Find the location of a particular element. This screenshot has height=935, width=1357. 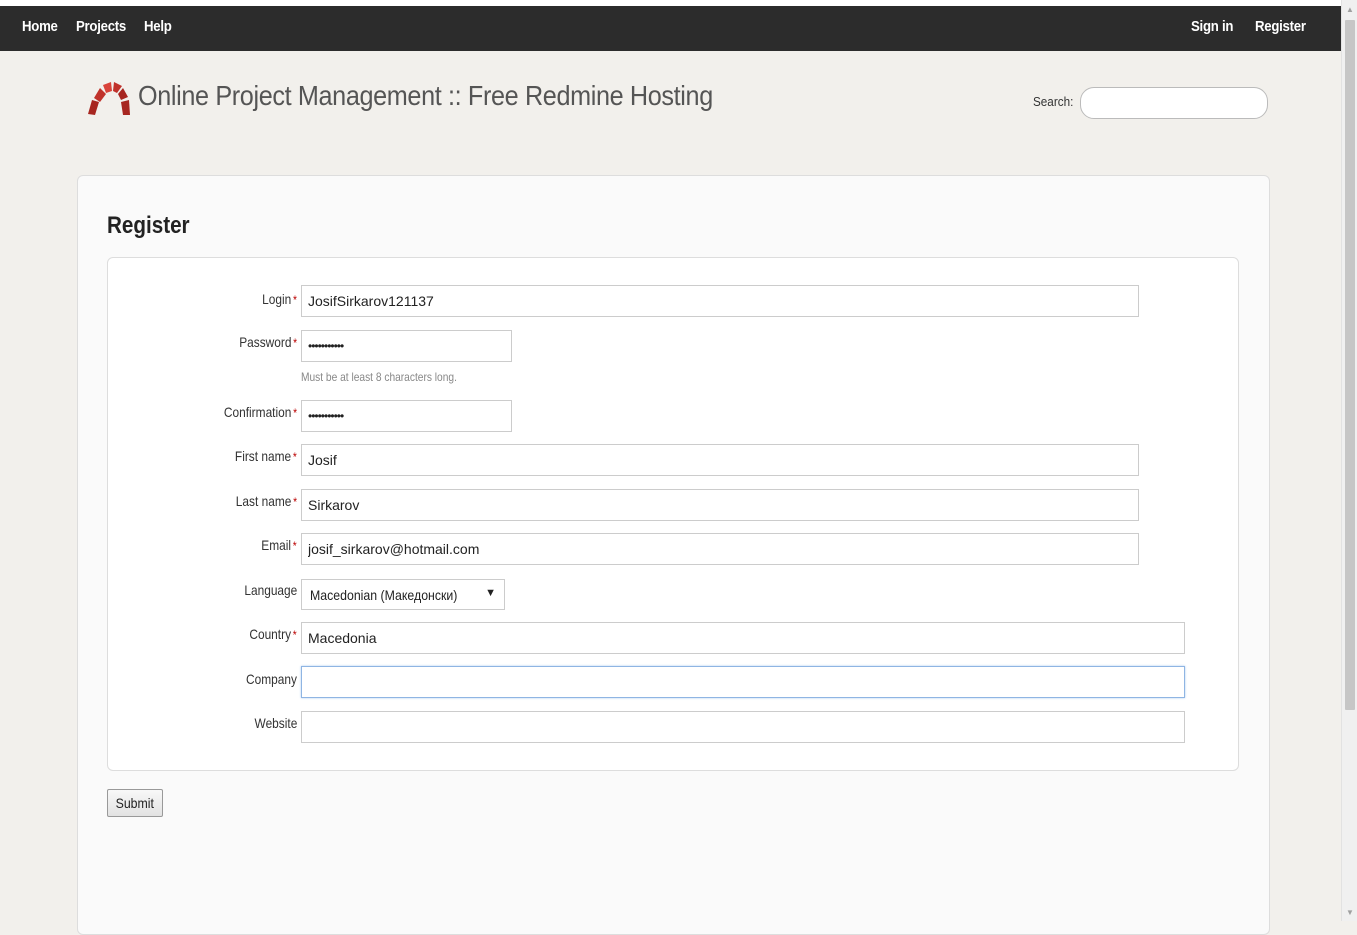

search-input is located at coordinates (1174, 103).